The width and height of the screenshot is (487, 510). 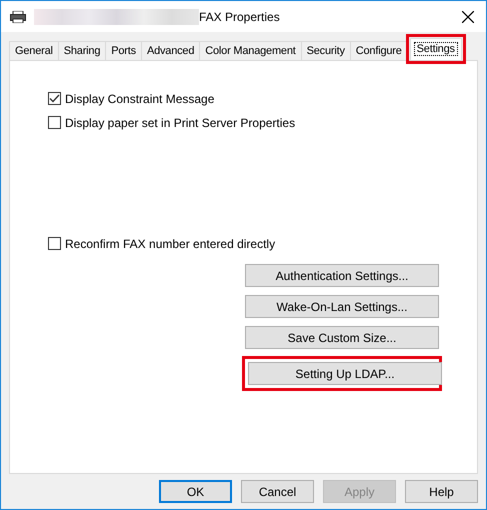 I want to click on checkbox-label: Display Constraint Message, so click(x=139, y=99).